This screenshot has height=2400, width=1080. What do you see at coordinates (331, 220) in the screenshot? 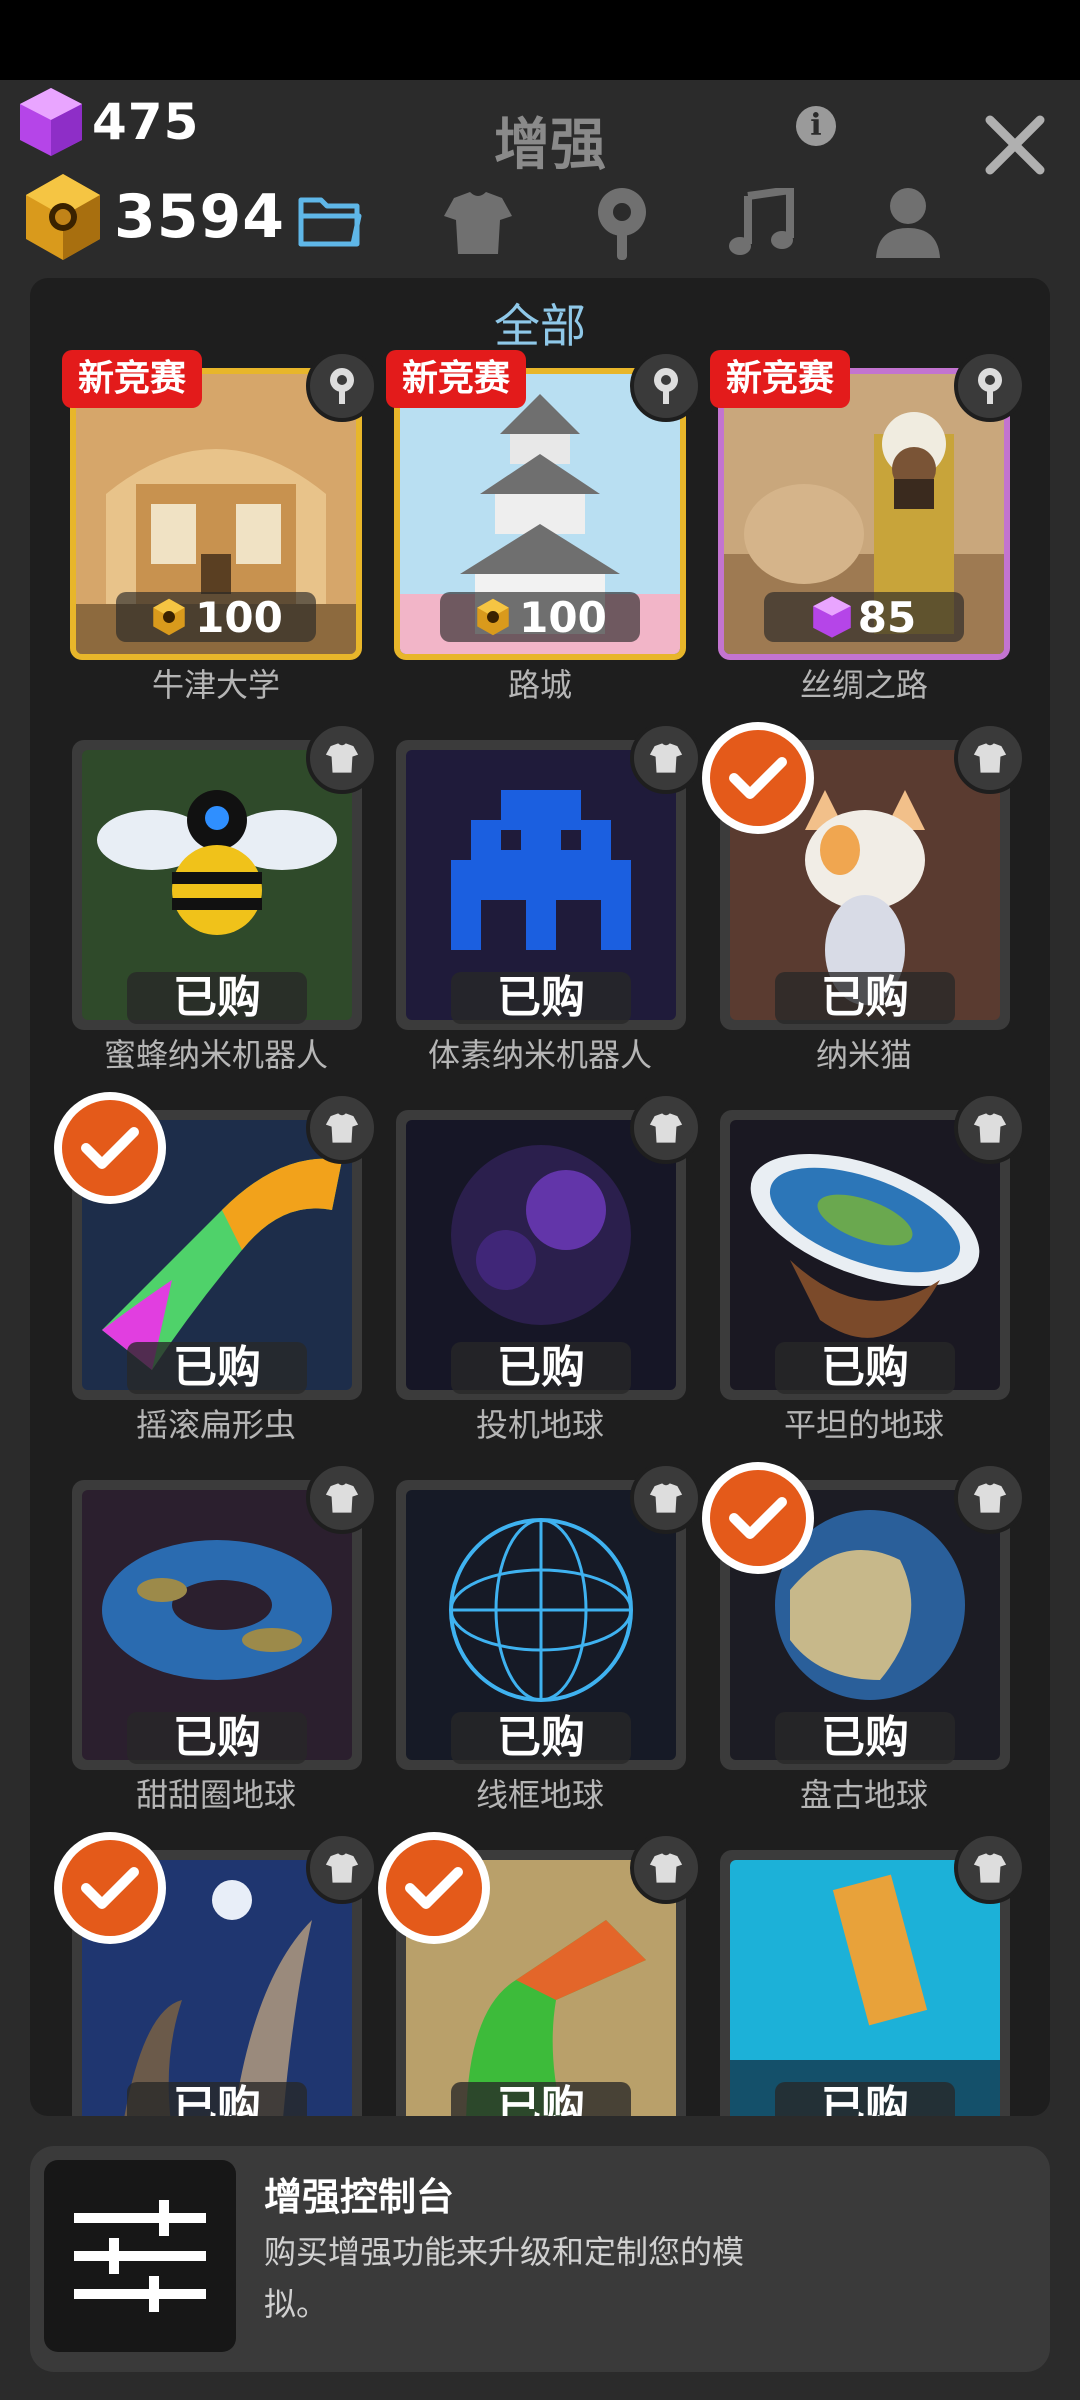
I see `folder-icon` at bounding box center [331, 220].